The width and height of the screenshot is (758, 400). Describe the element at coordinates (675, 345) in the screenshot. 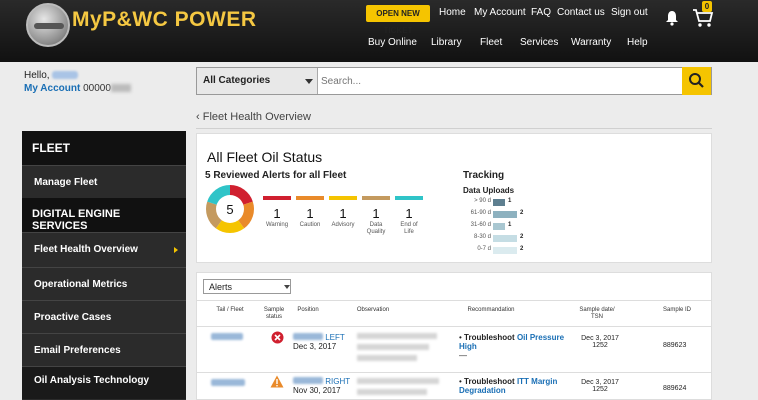

I see `sample-id-cell: 889623` at that location.